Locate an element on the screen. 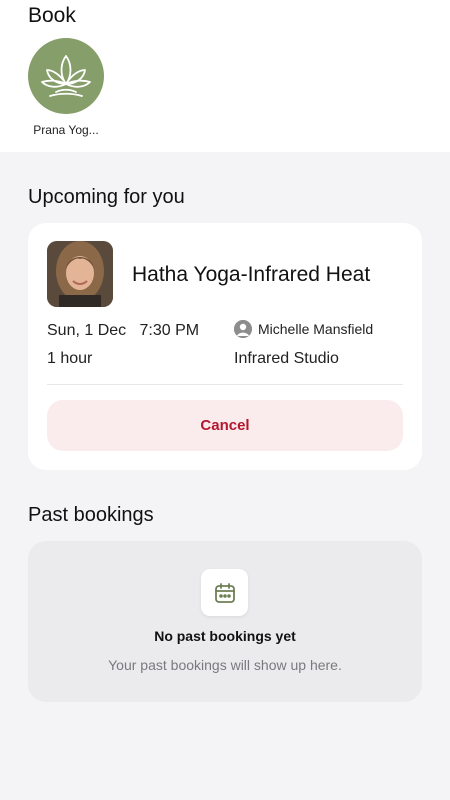  empty-state-subtitle: Your past bookings will show up here. is located at coordinates (225, 665).